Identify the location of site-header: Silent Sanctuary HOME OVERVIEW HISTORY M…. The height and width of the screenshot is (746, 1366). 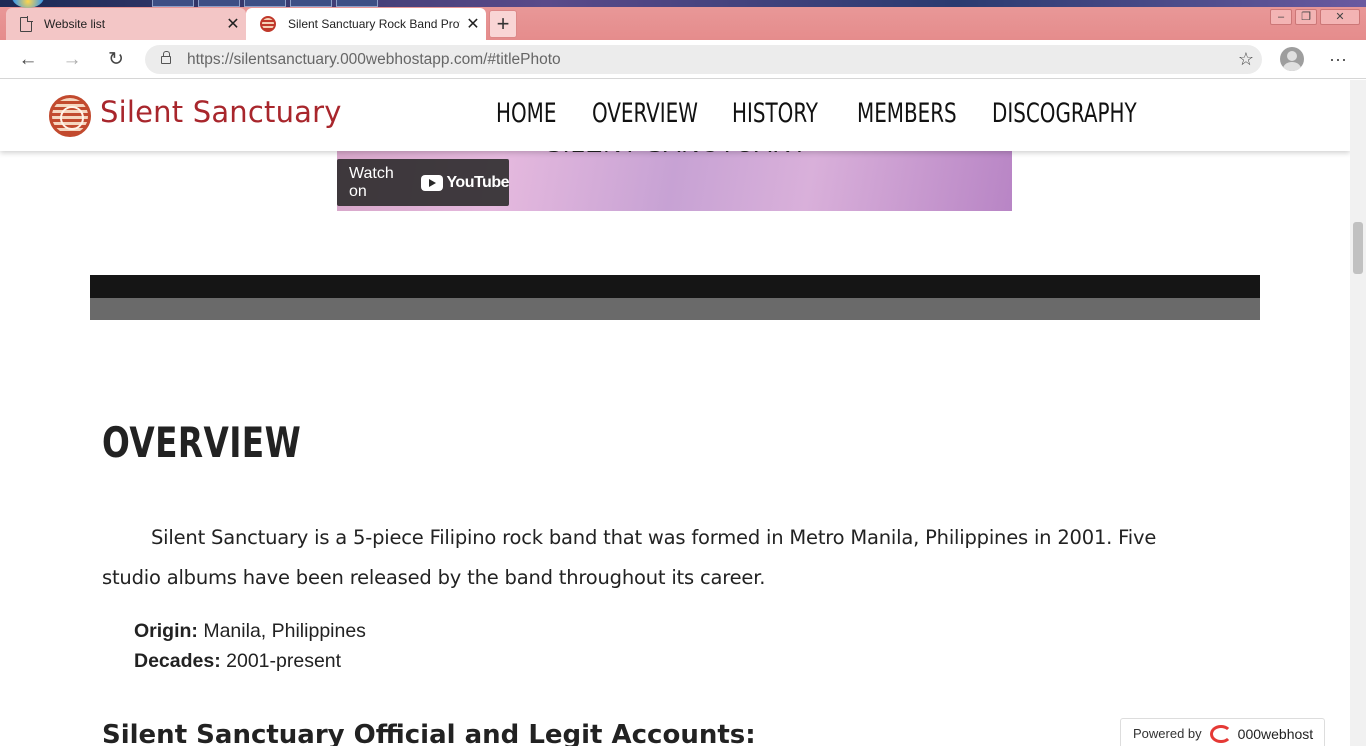
(675, 115).